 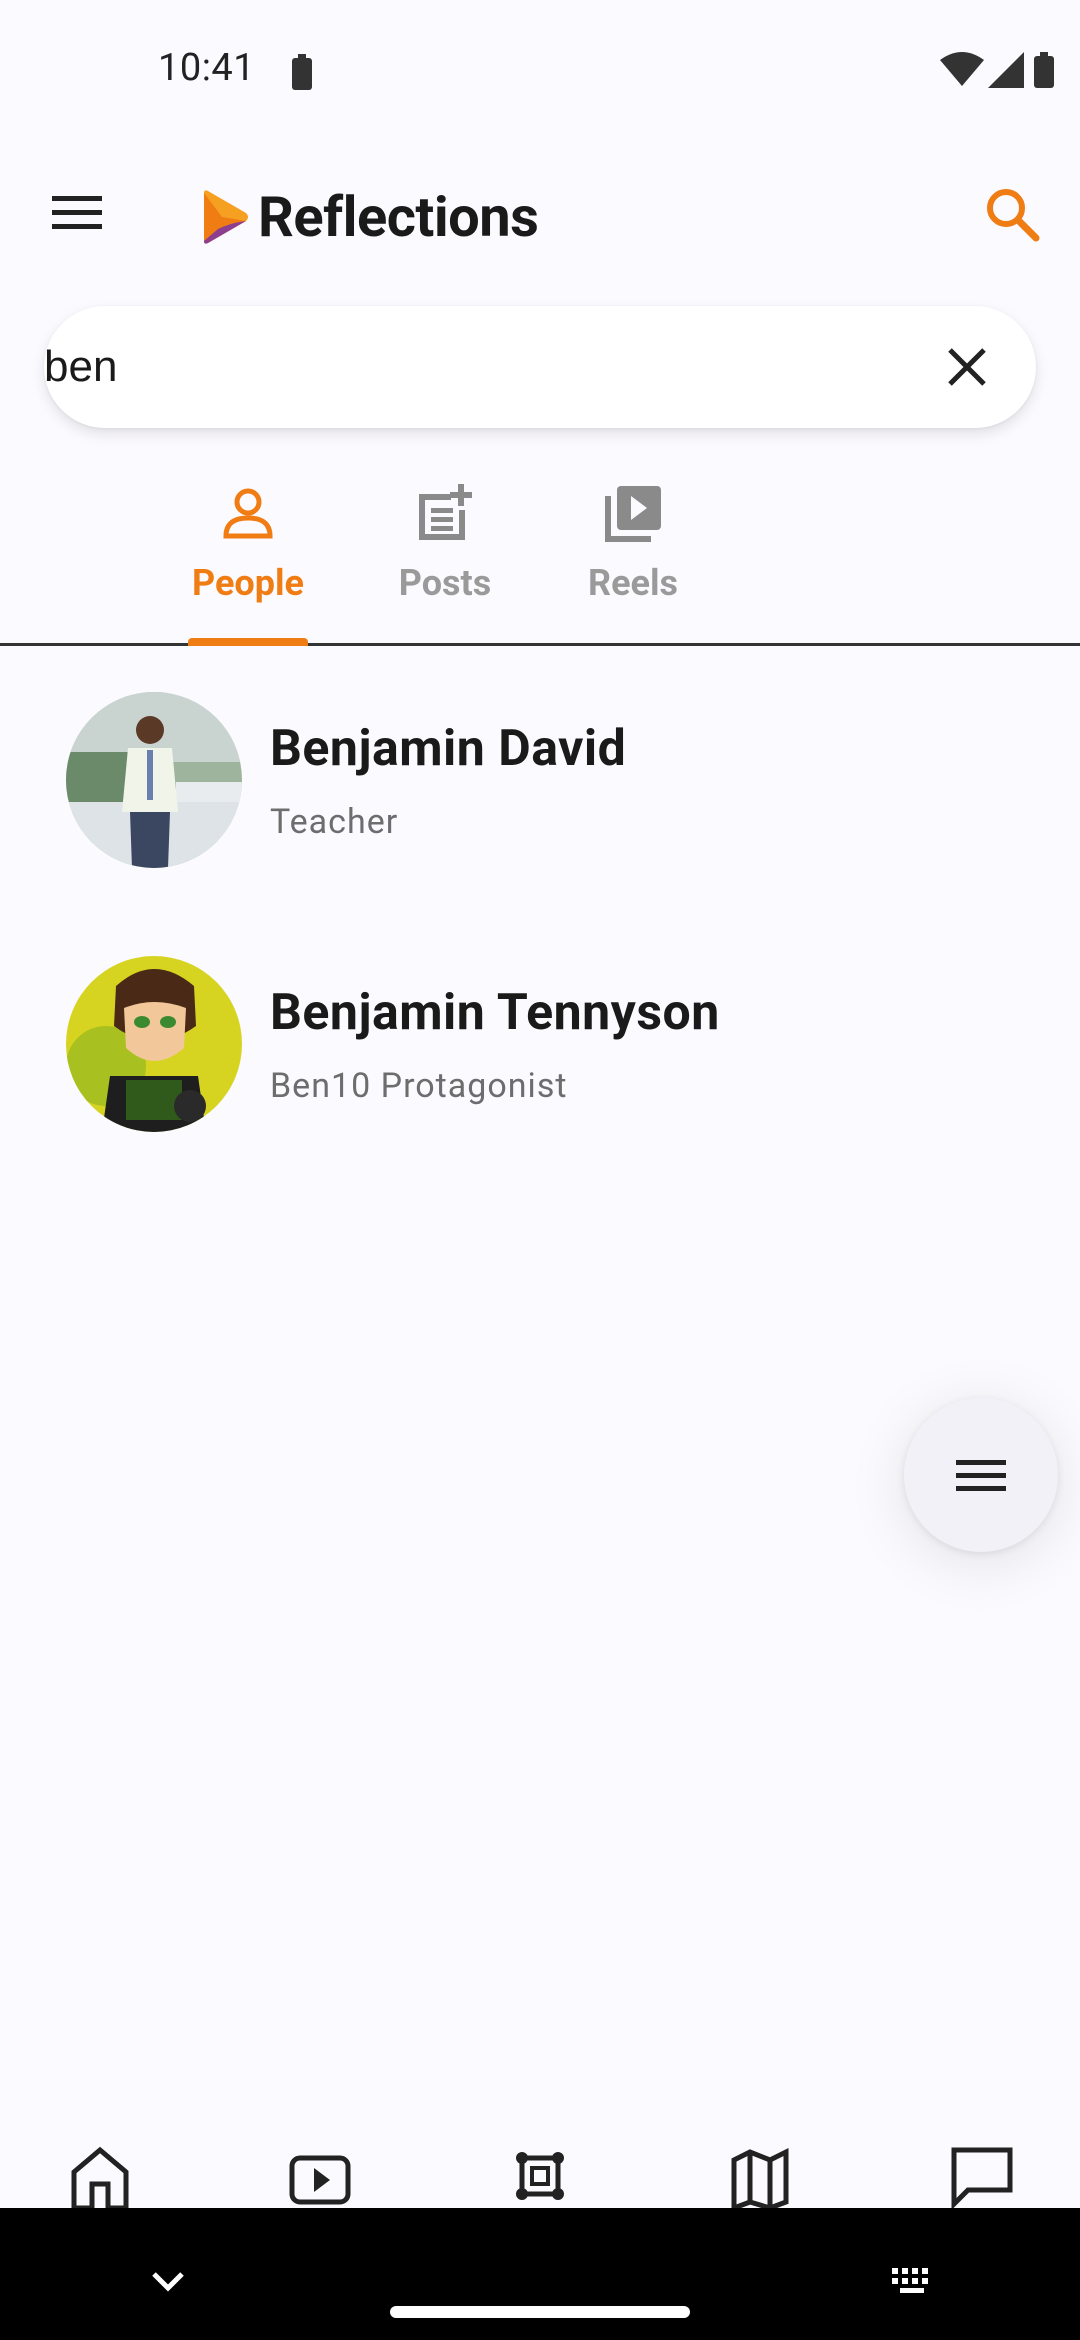 What do you see at coordinates (495, 1013) in the screenshot?
I see `person-name: Benjamin Tennyson` at bounding box center [495, 1013].